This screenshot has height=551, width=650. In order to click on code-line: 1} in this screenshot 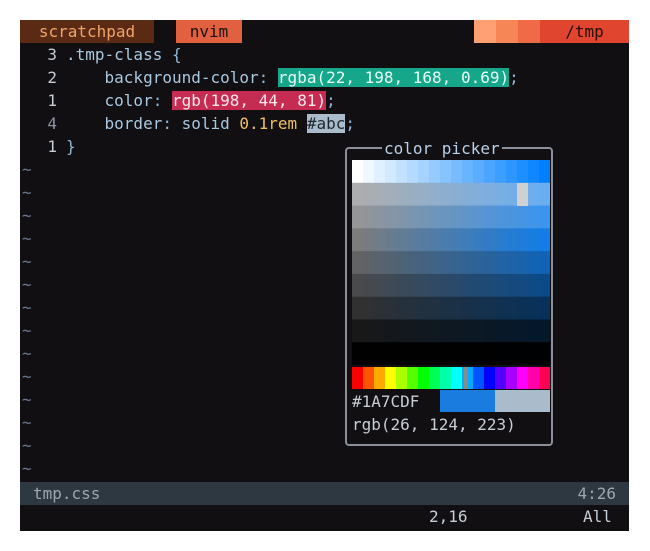, I will do `click(47, 146)`.